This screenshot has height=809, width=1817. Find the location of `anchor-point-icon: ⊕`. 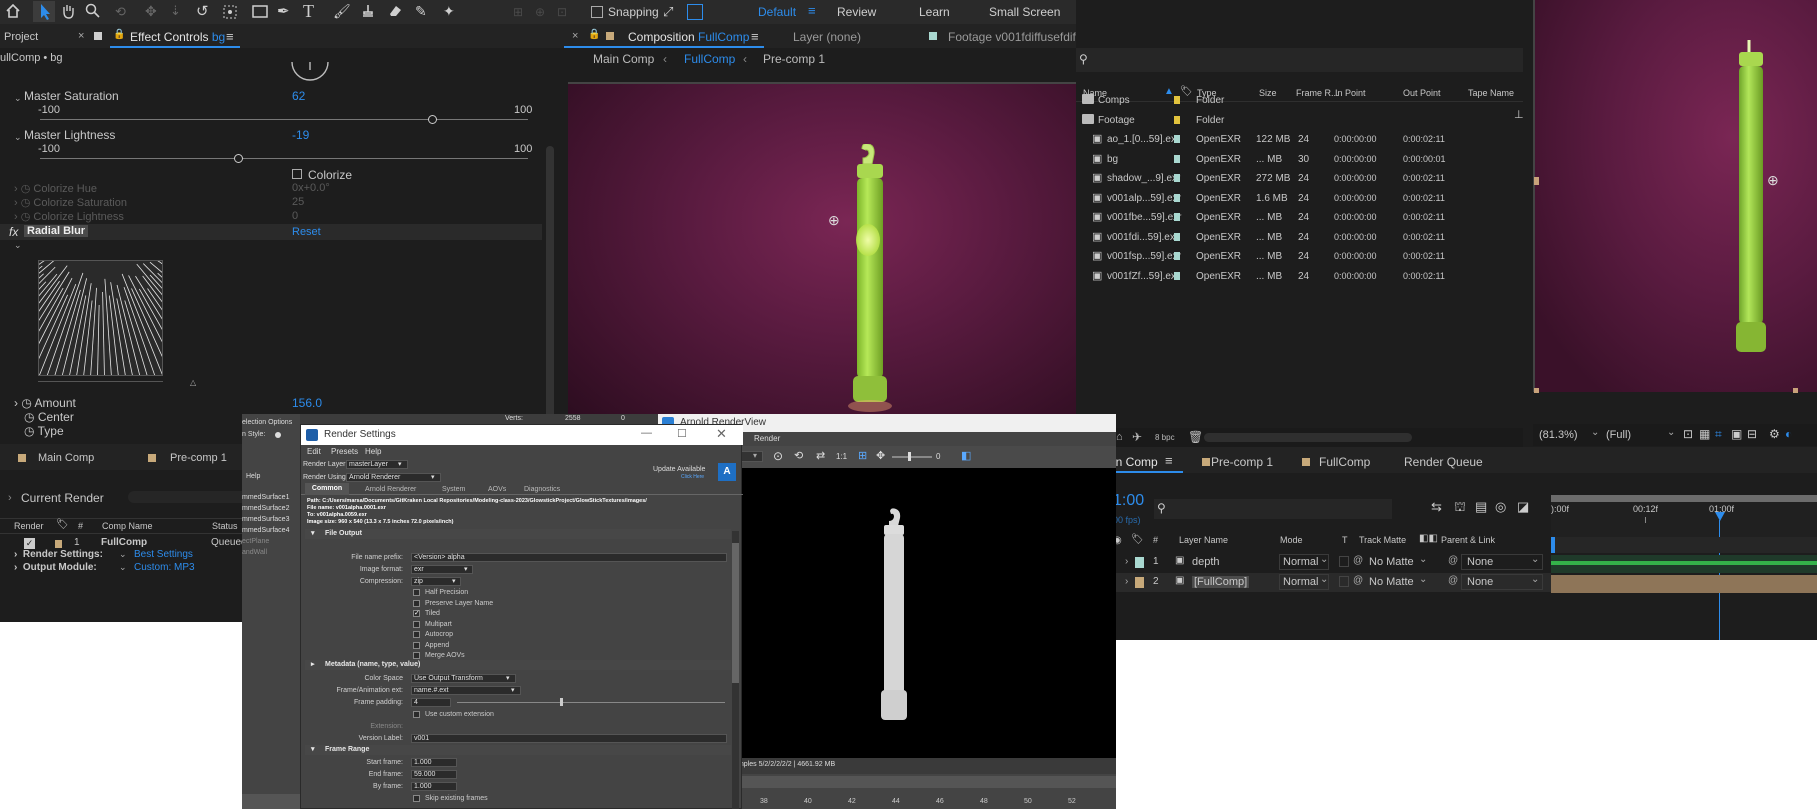

anchor-point-icon: ⊕ is located at coordinates (834, 220).